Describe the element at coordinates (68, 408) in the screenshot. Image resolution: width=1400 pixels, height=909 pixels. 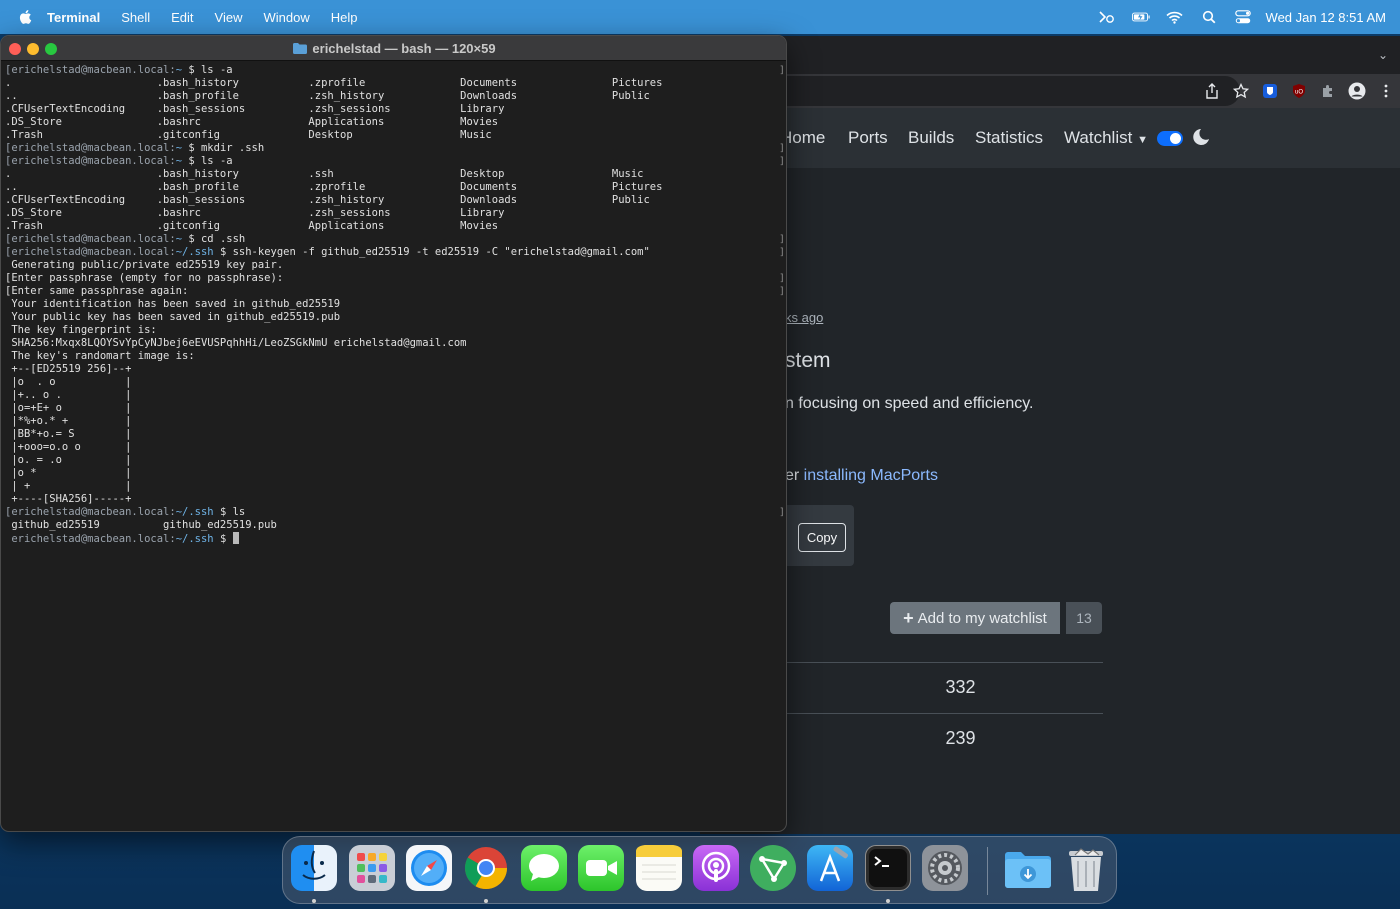
I see `output-text: |o=+E+ o |` at that location.